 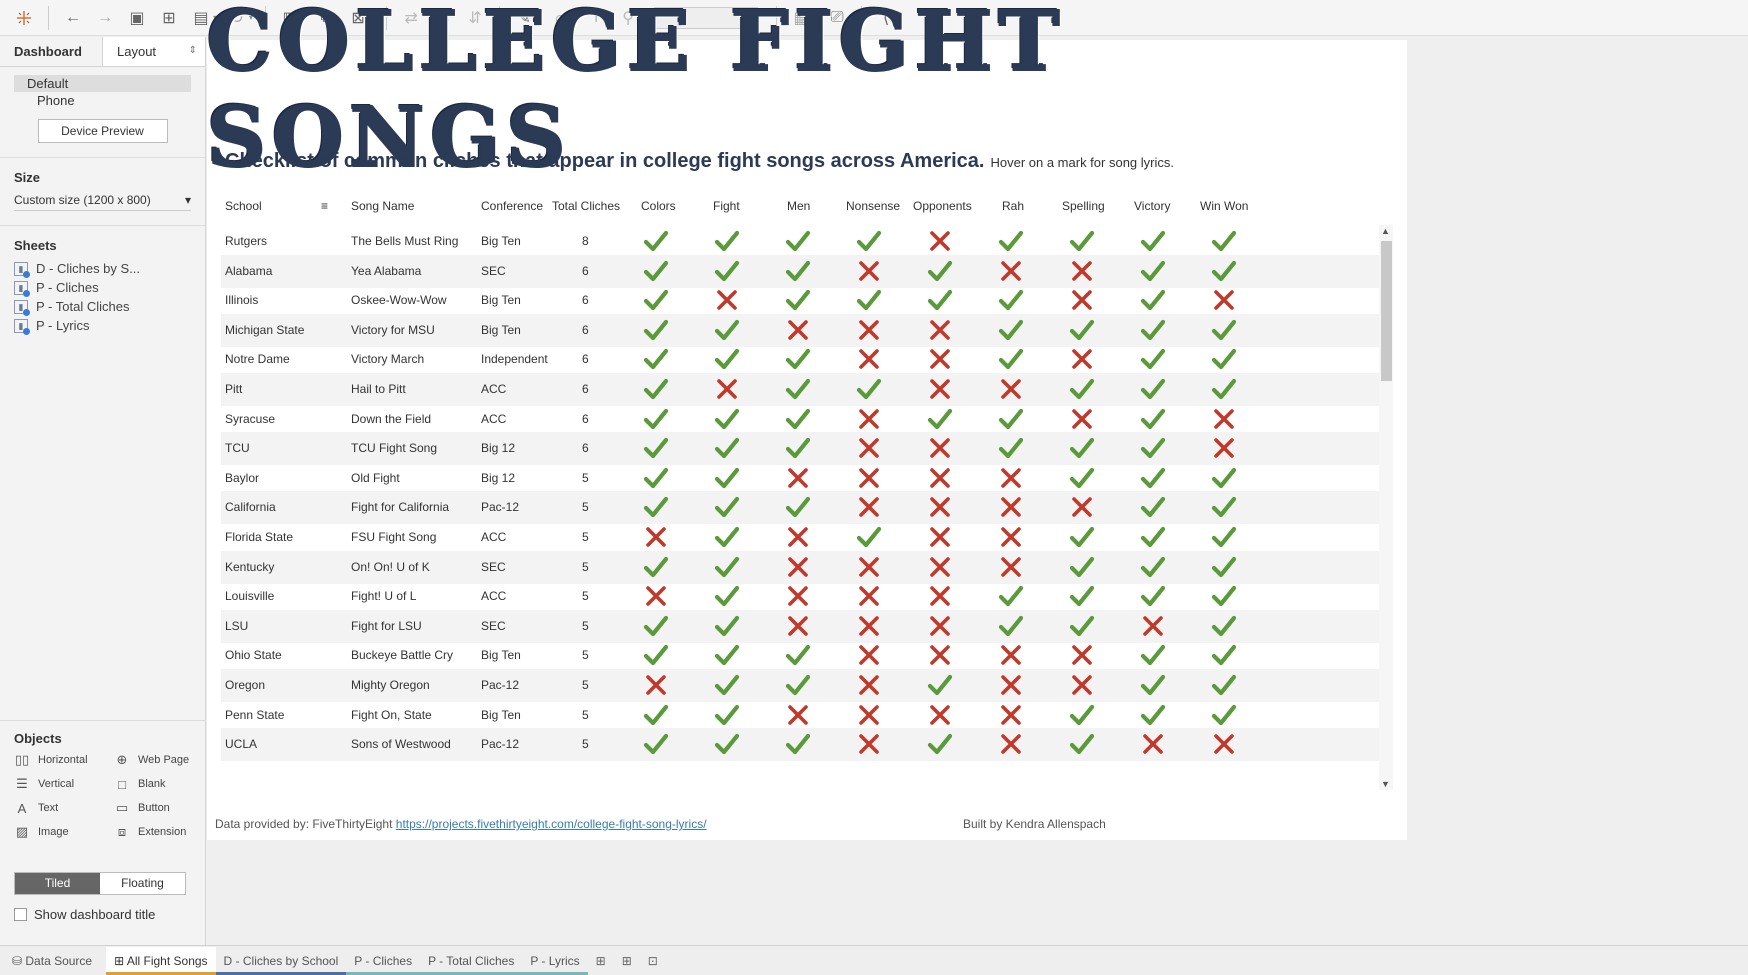 I want to click on column-header: School, so click(x=243, y=206).